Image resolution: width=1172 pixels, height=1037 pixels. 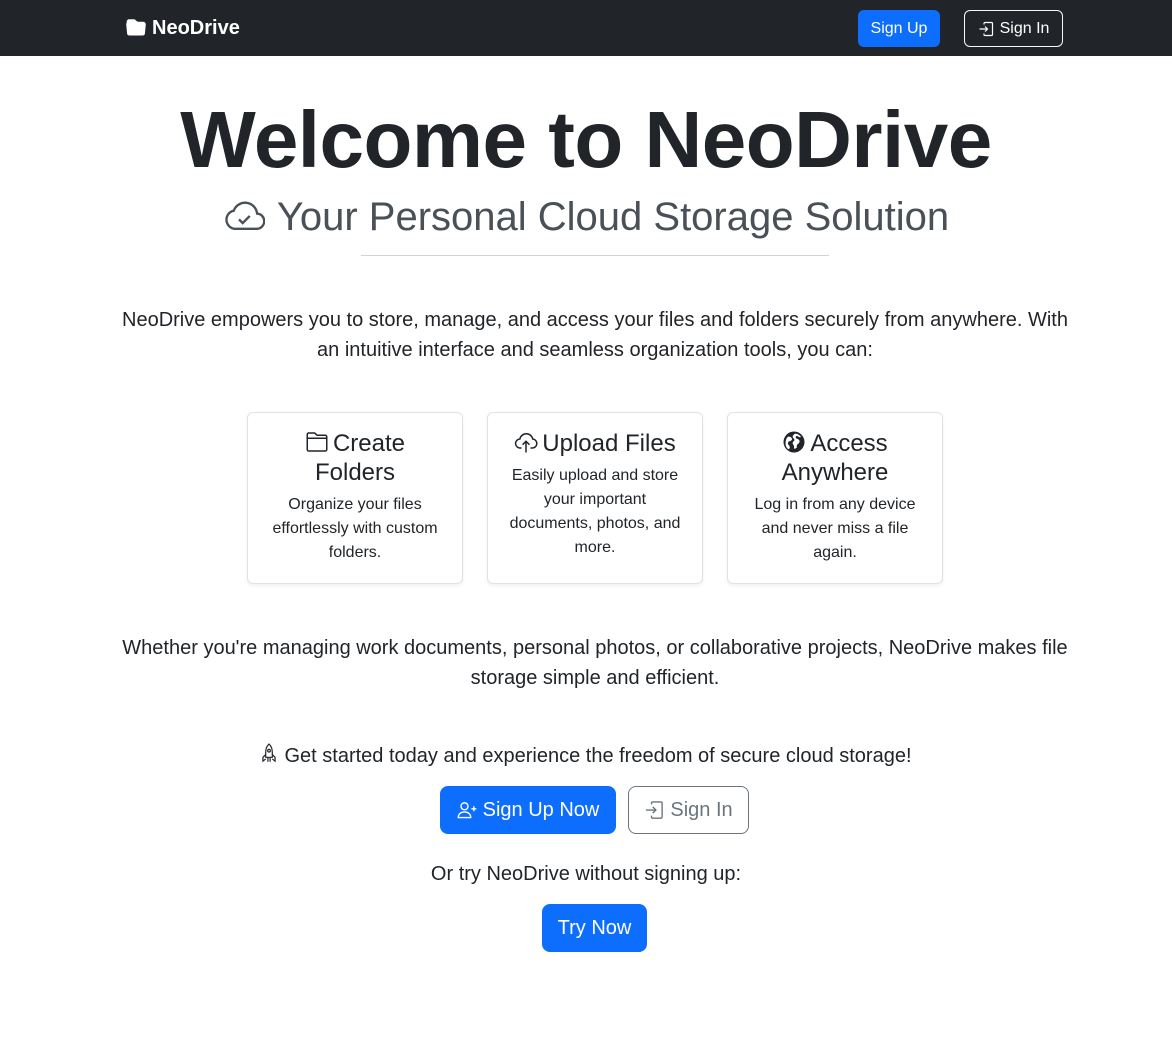 What do you see at coordinates (269, 753) in the screenshot?
I see `rocket-icon` at bounding box center [269, 753].